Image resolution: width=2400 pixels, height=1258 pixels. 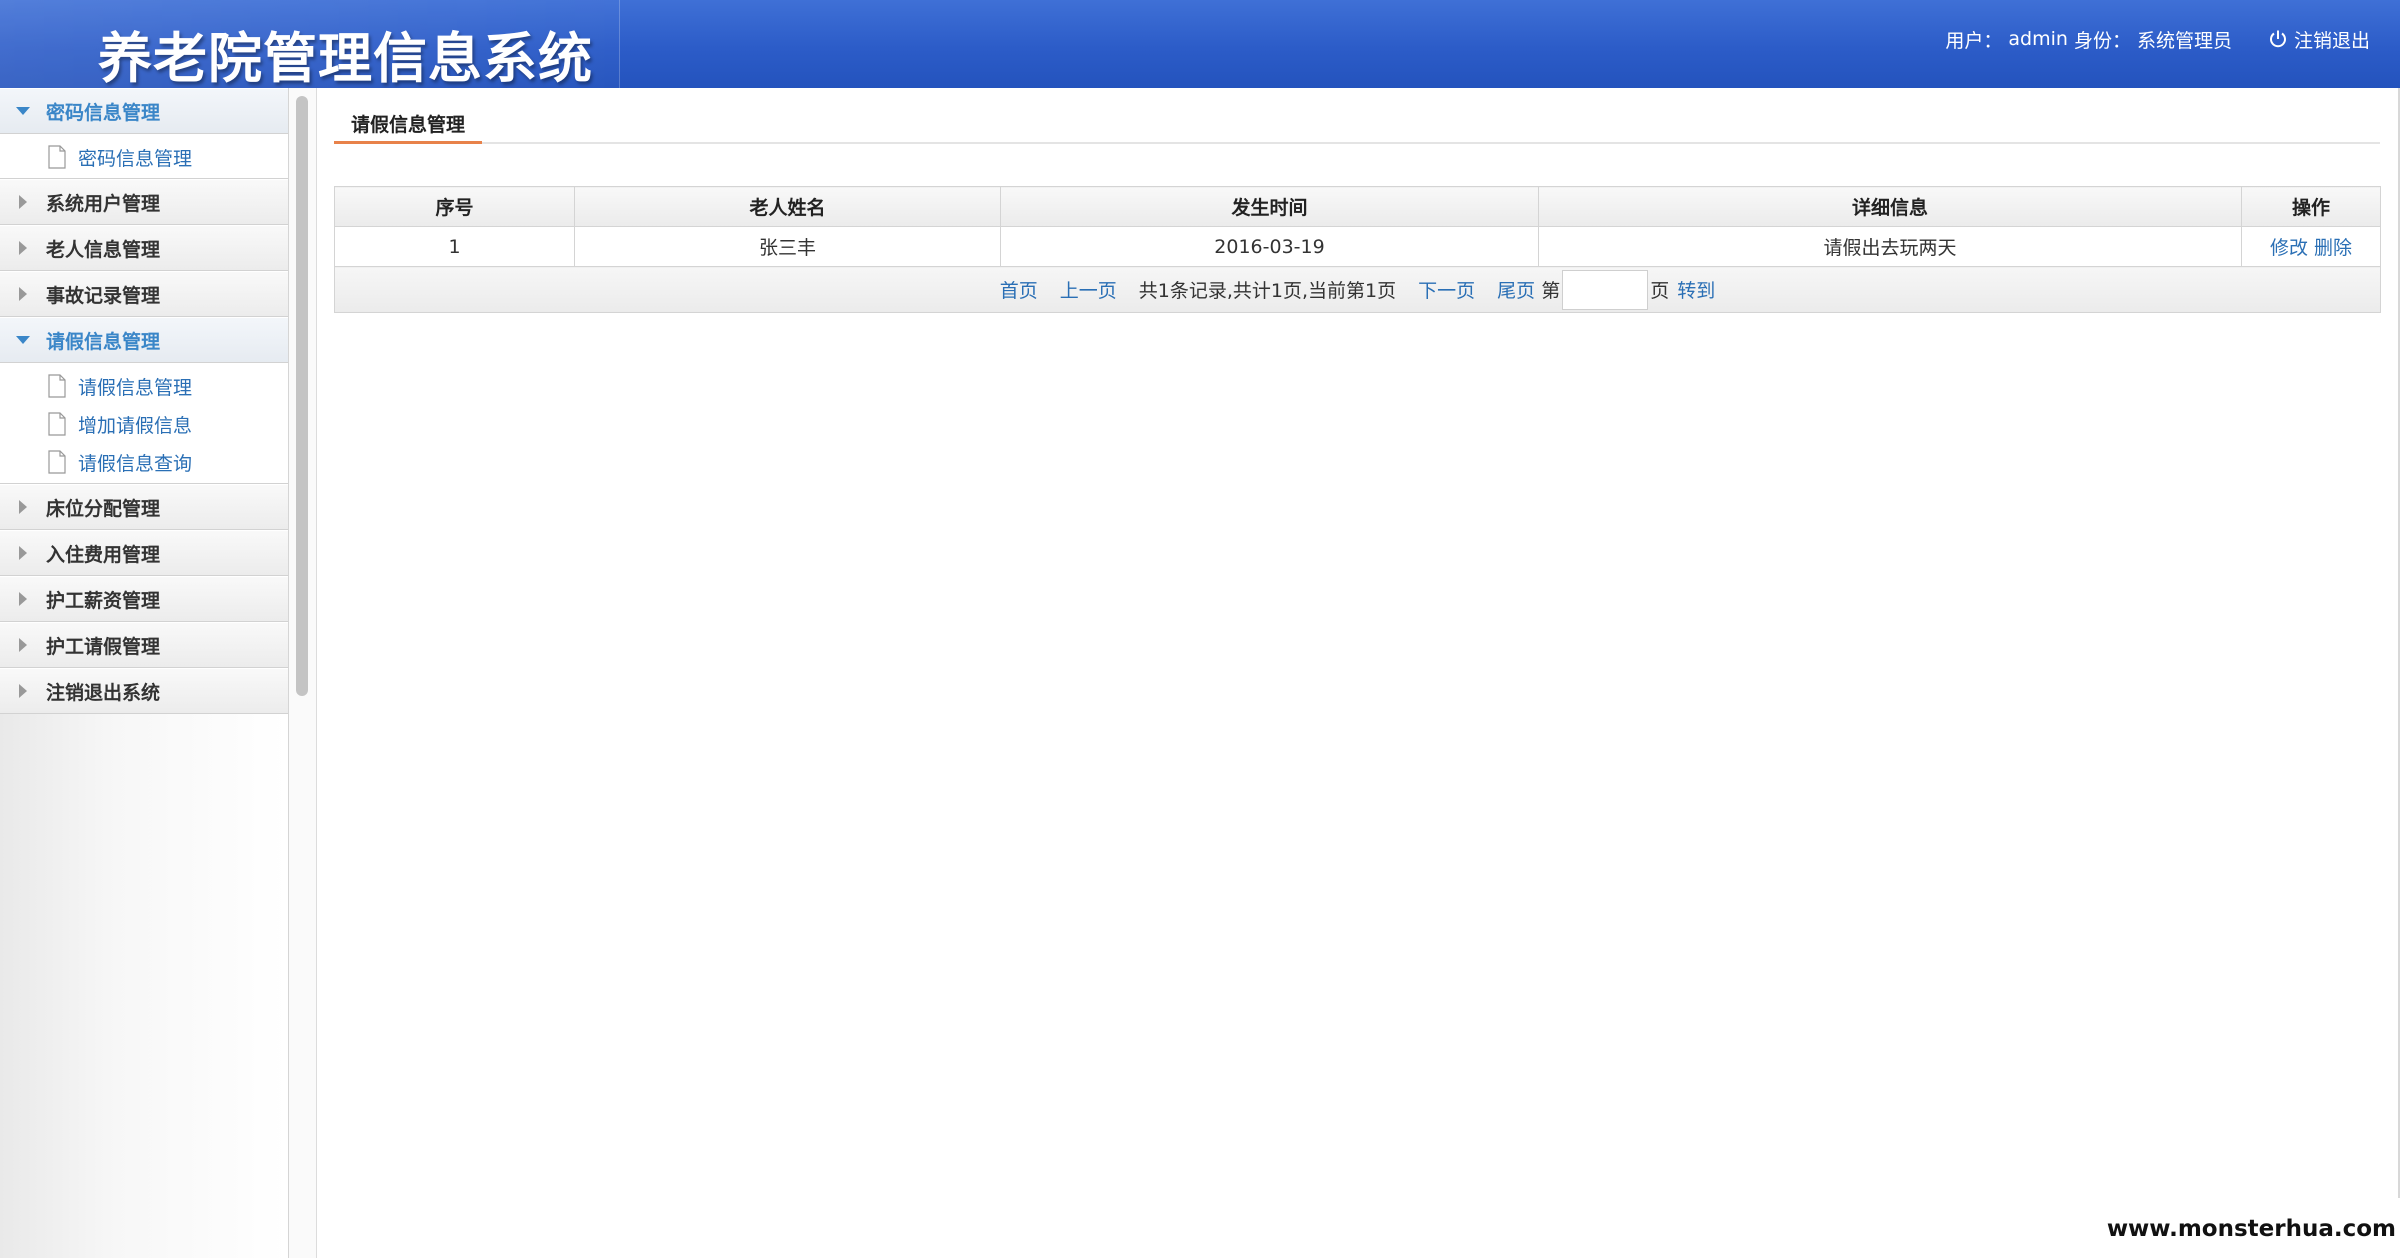 I want to click on logout-label: 注销退出, so click(x=2331, y=40).